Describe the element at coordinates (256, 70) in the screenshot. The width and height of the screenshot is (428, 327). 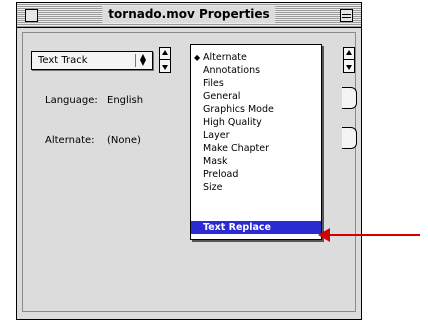
I see `menu-item-annotations: Annotations` at that location.